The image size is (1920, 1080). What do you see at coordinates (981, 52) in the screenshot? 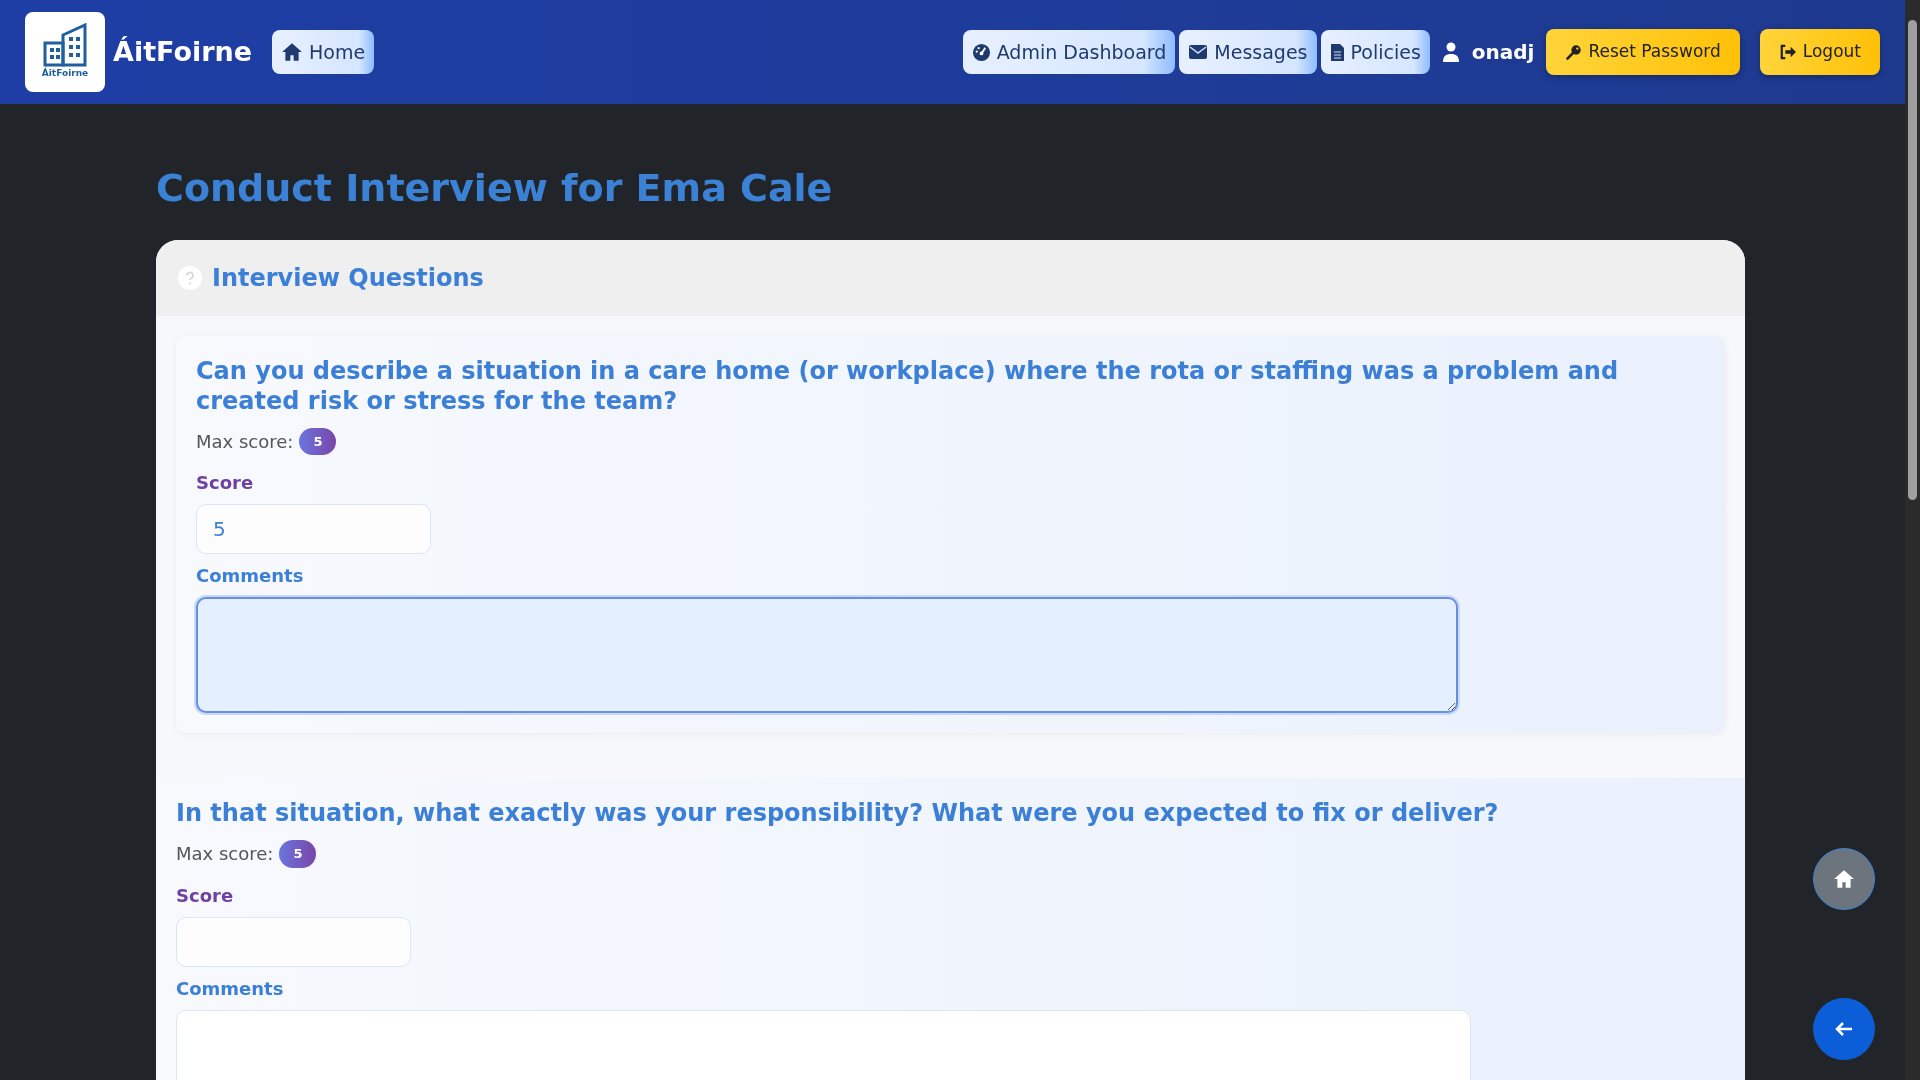
I see `gauge-icon` at bounding box center [981, 52].